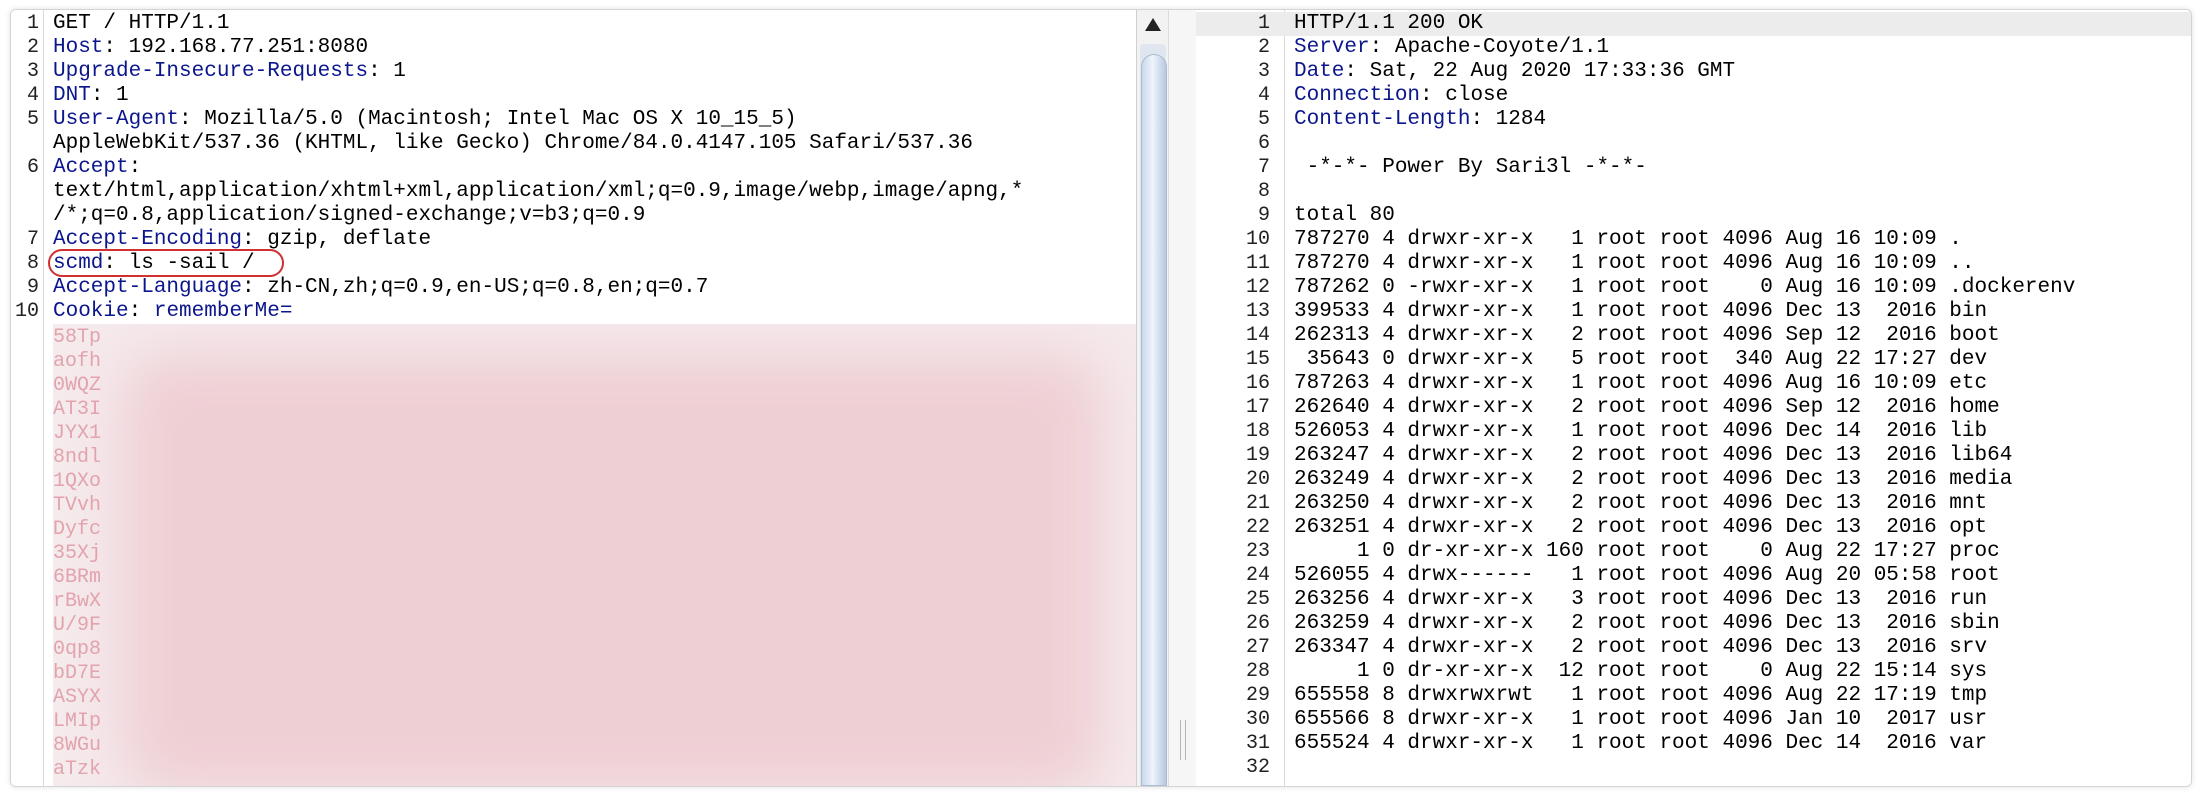 This screenshot has height=794, width=2200. What do you see at coordinates (1257, 479) in the screenshot?
I see `line-number: 20` at bounding box center [1257, 479].